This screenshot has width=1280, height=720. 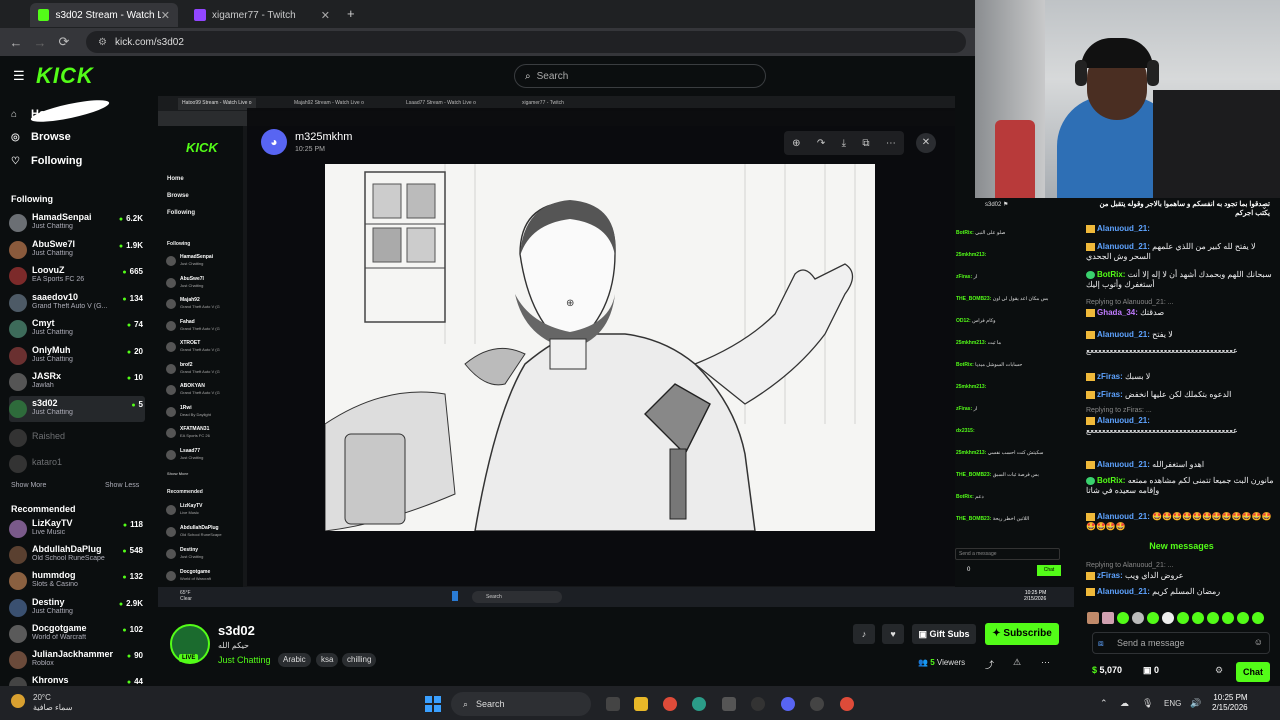 I want to click on offline-channel: kataro1, so click(x=77, y=464).